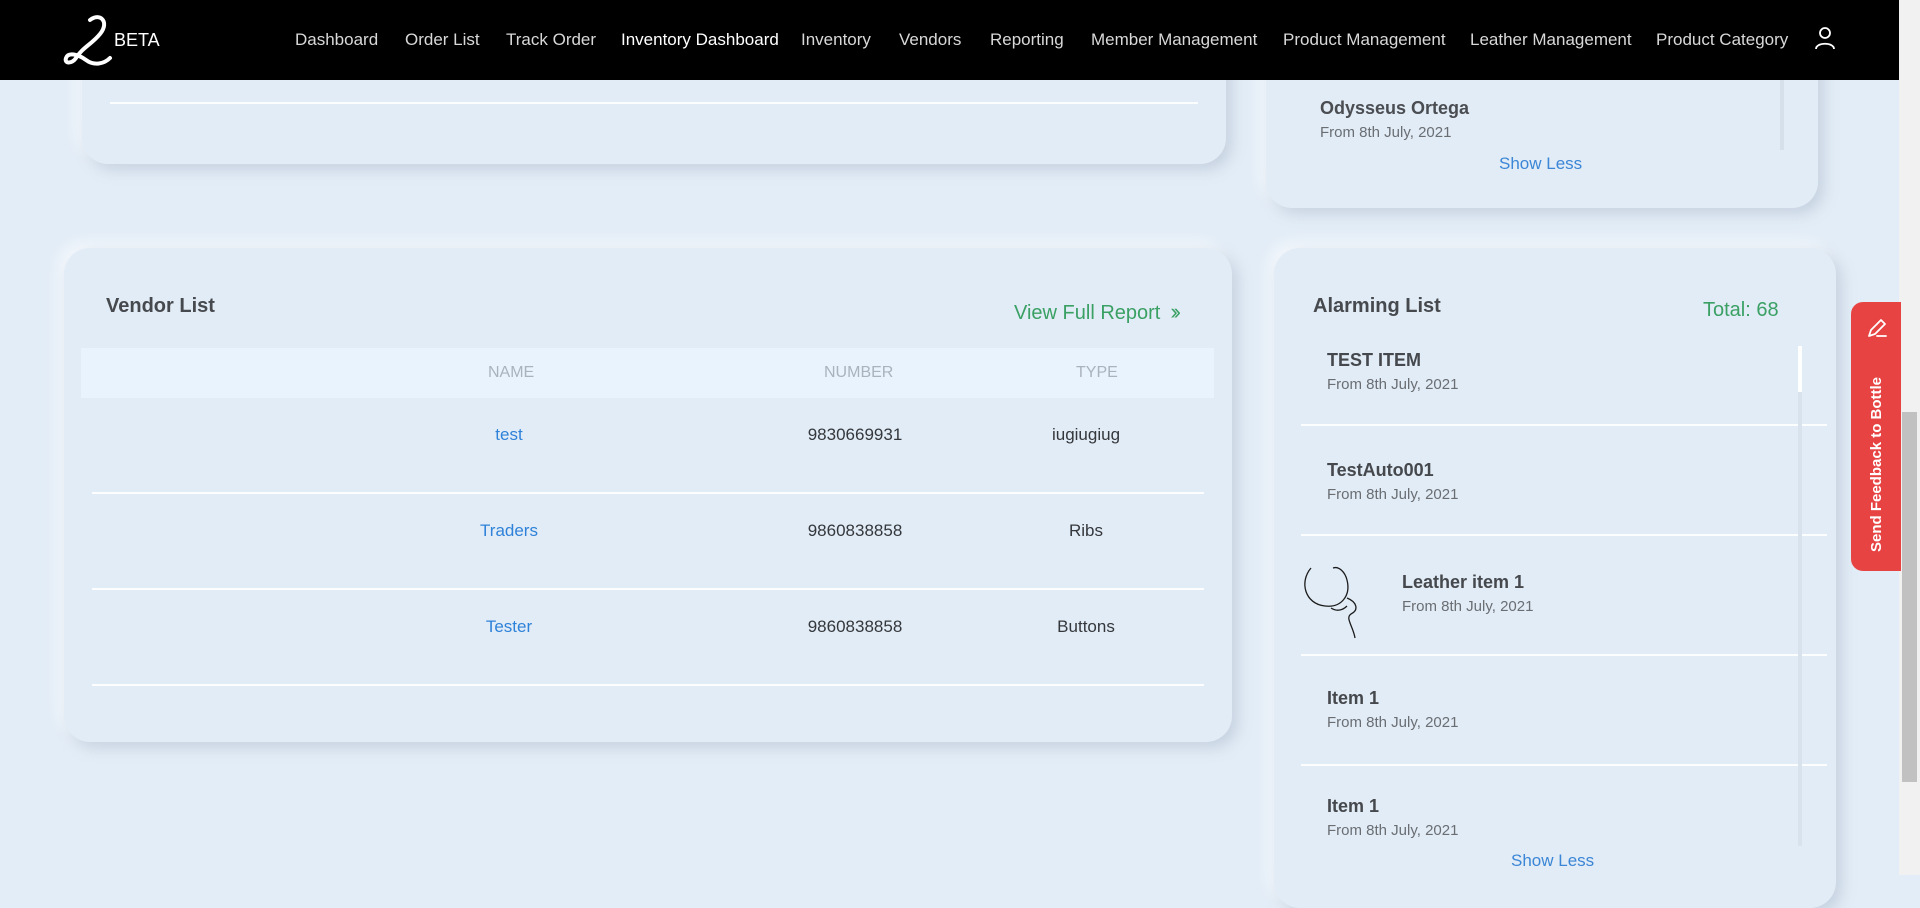  What do you see at coordinates (1877, 328) in the screenshot?
I see `pencil-icon` at bounding box center [1877, 328].